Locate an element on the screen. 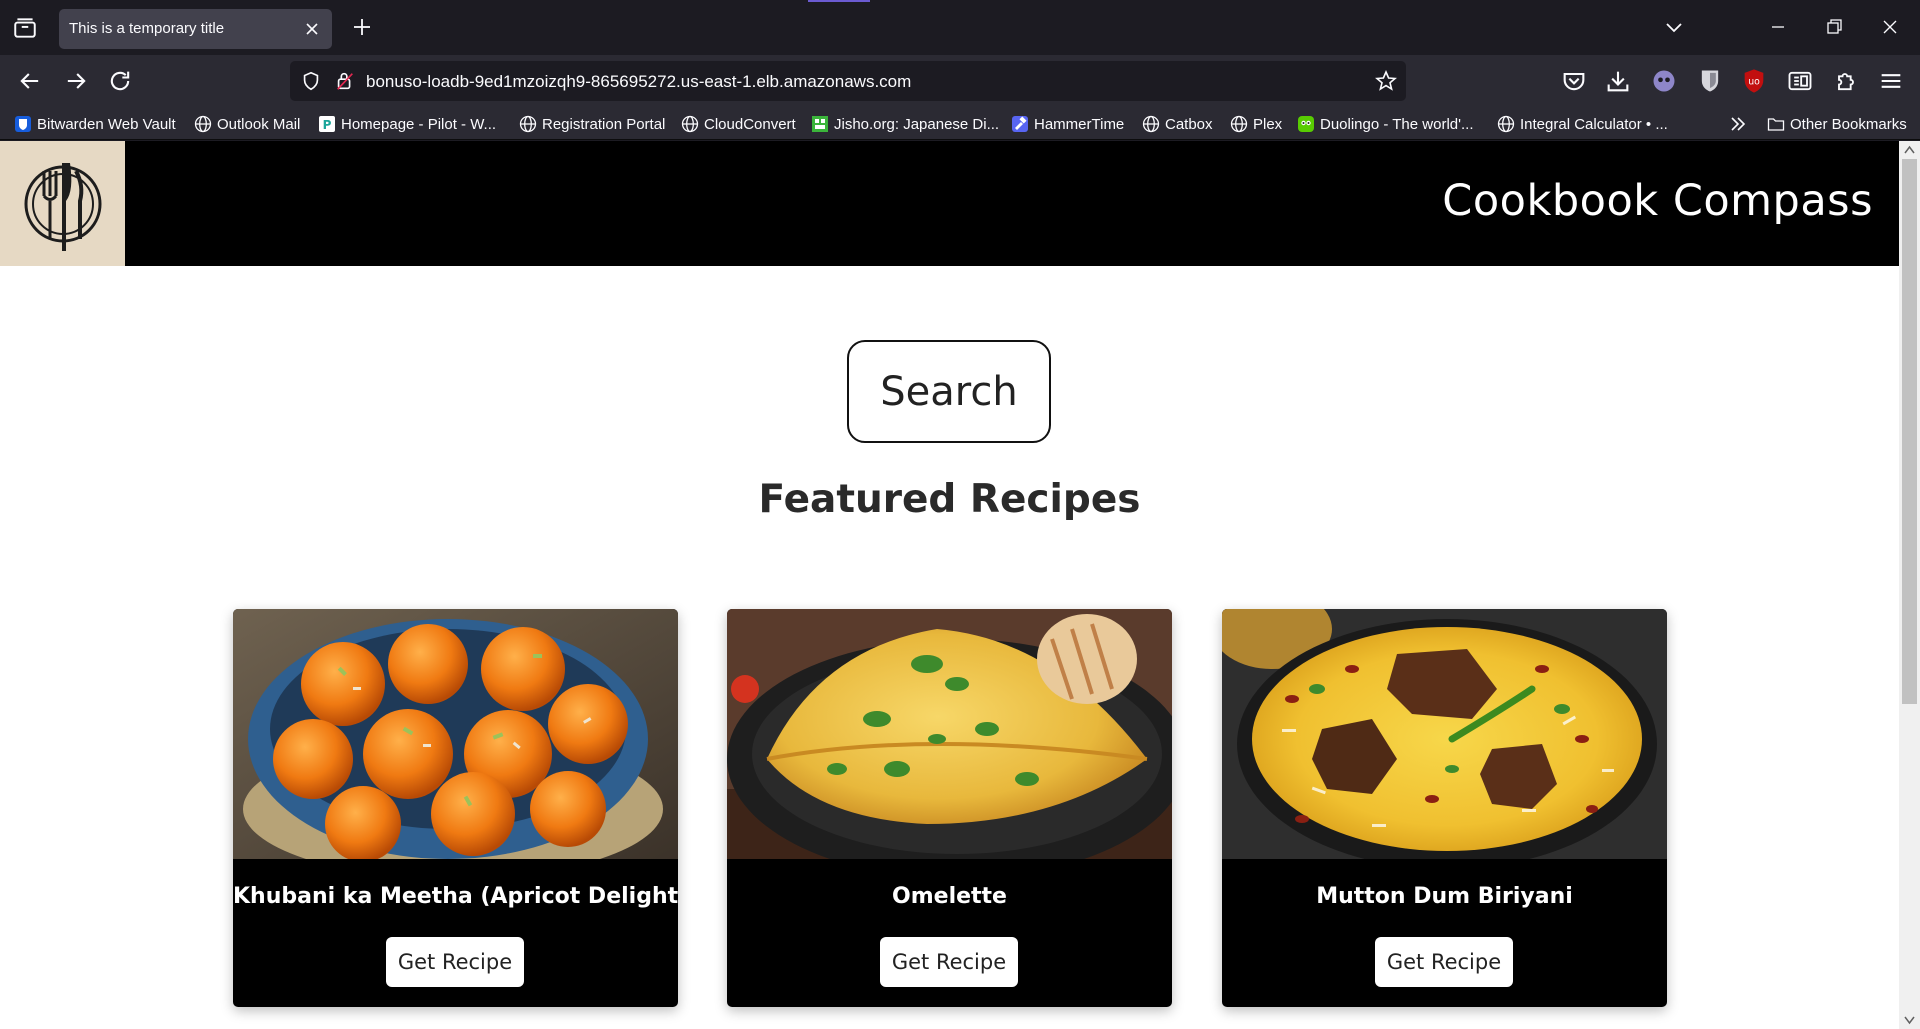 This screenshot has height=1029, width=1920. recipe-card: Omelette Get Recipe is located at coordinates (949, 808).